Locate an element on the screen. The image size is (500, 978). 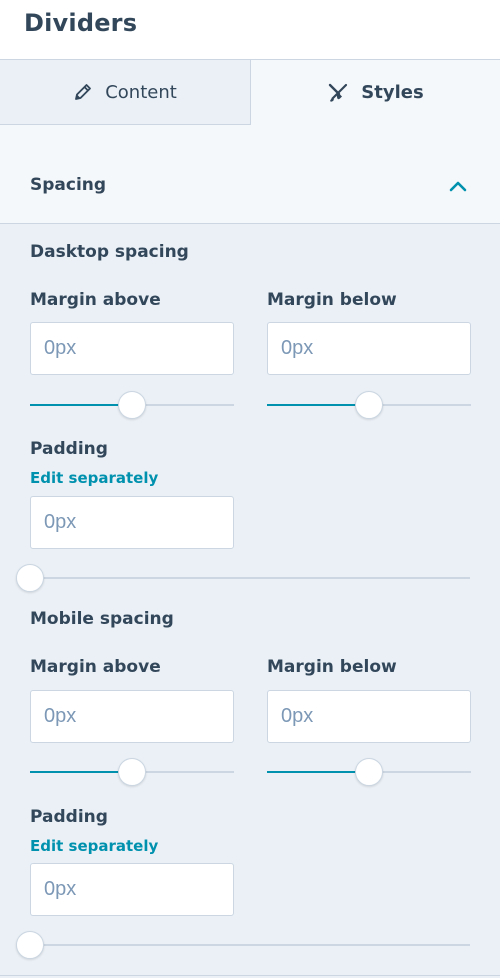
tab-bar: Content Styles is located at coordinates (250, 92).